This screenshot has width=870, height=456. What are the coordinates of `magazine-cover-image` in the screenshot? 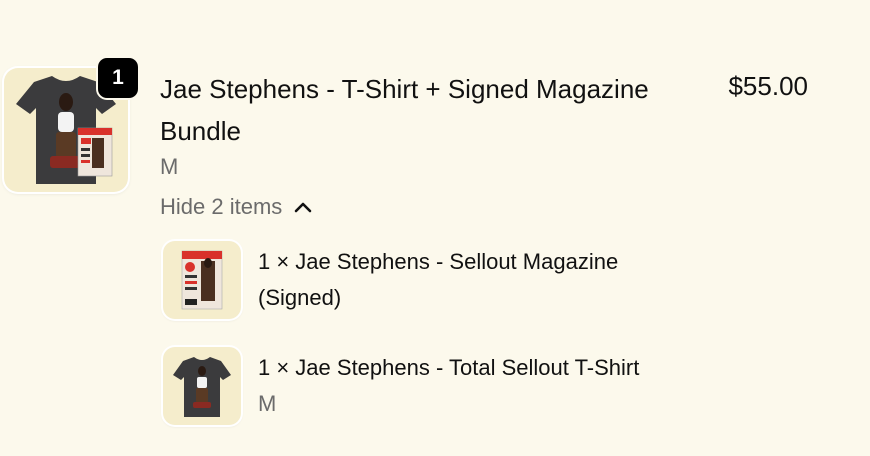 It's located at (202, 280).